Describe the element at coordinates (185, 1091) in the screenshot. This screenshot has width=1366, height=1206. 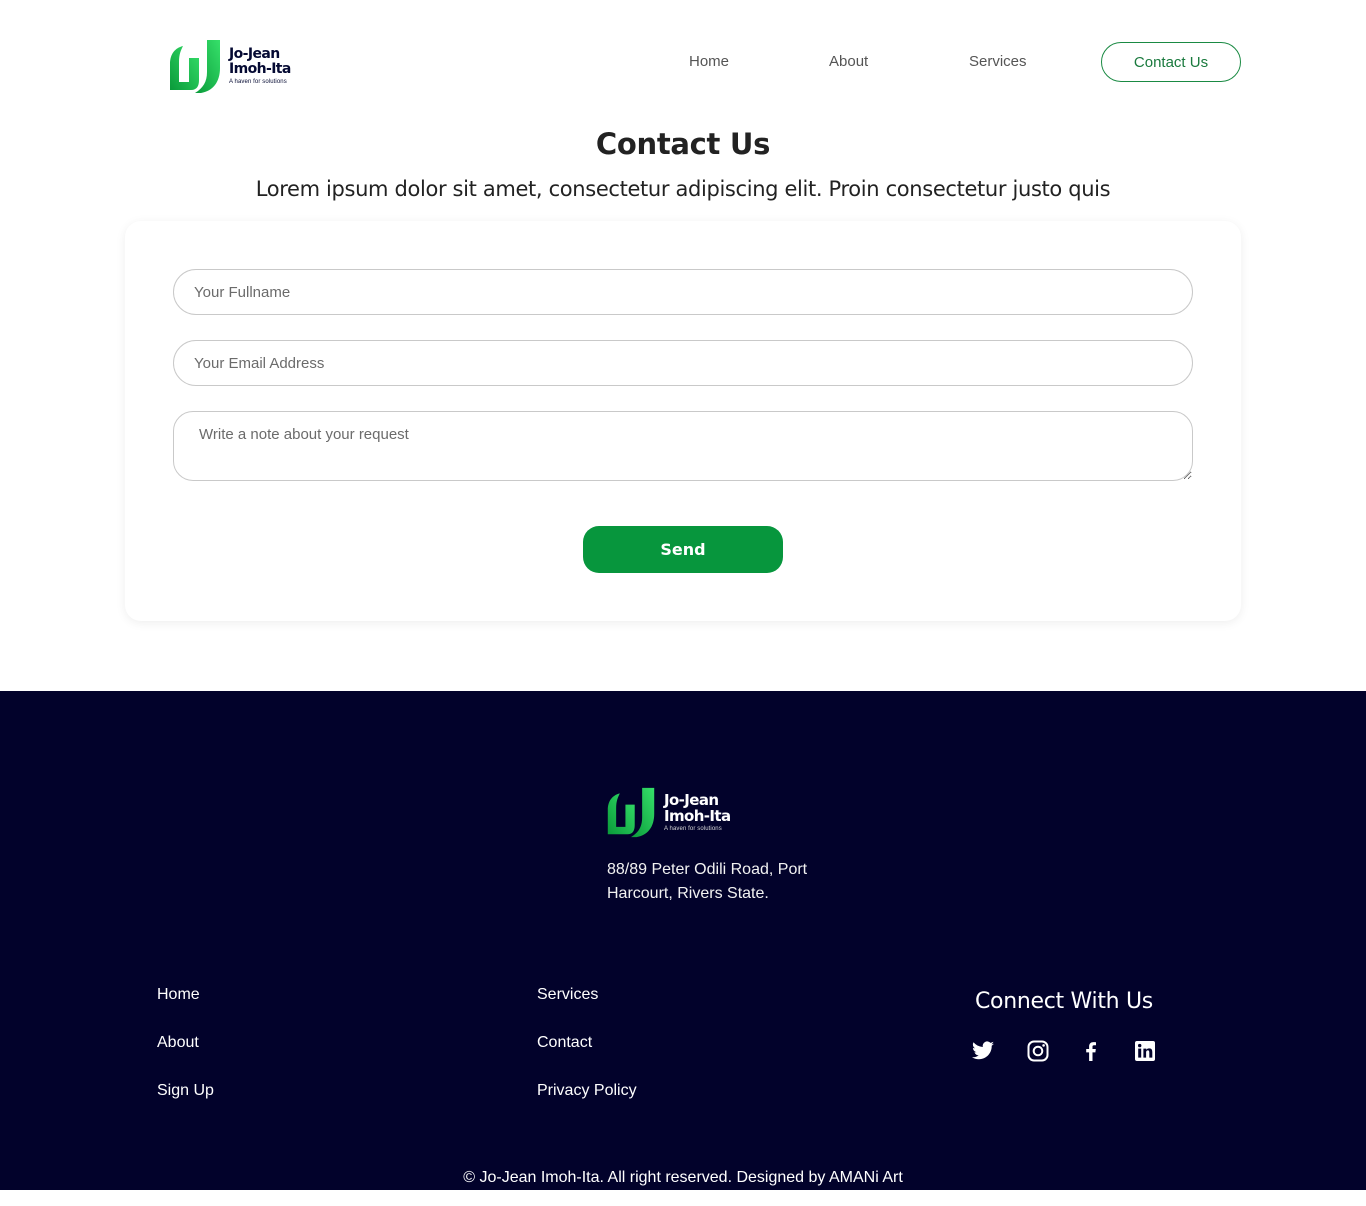
I see `footer-link-sign-up: Sign Up` at that location.